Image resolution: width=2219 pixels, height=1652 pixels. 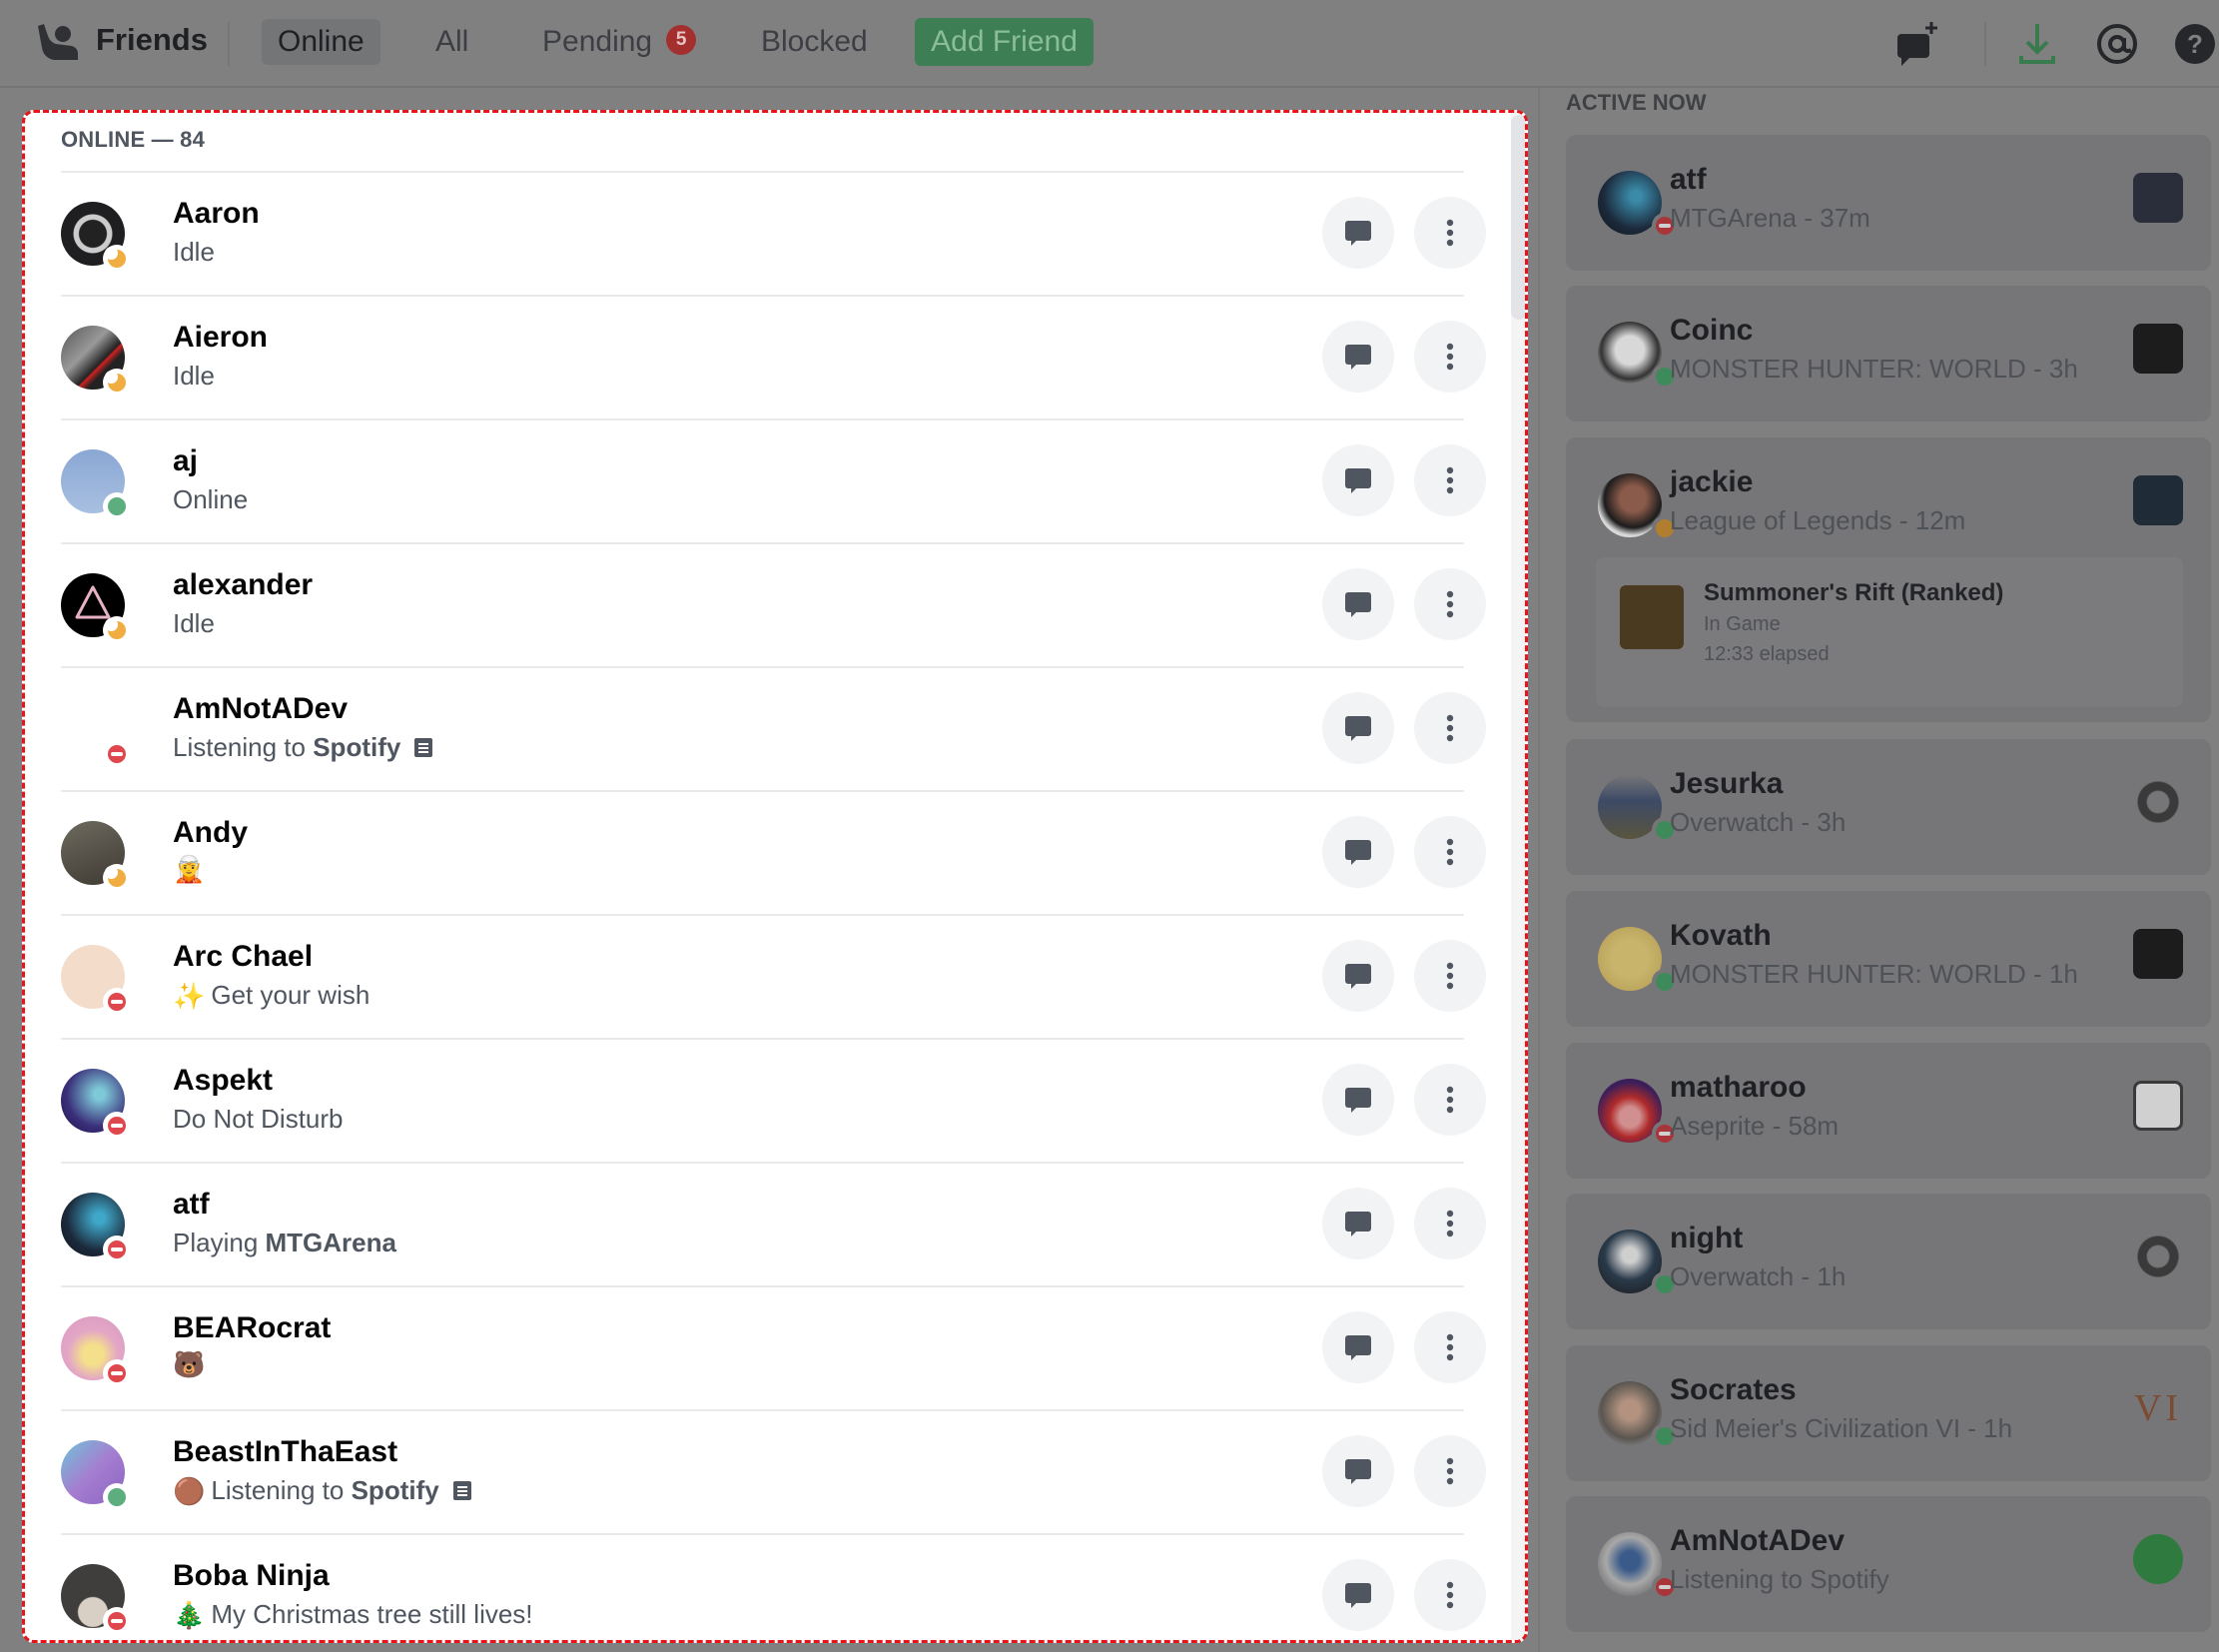 I want to click on friend-row: alexander Idle, so click(x=773, y=604).